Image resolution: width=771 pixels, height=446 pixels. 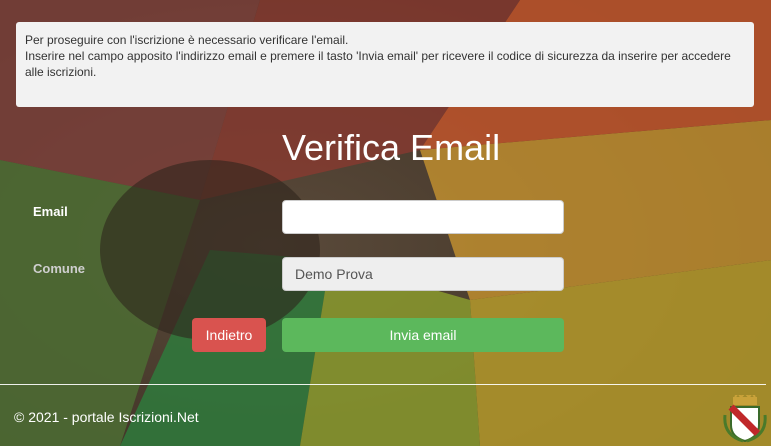 I want to click on send-email-button: Invia email, so click(x=423, y=335).